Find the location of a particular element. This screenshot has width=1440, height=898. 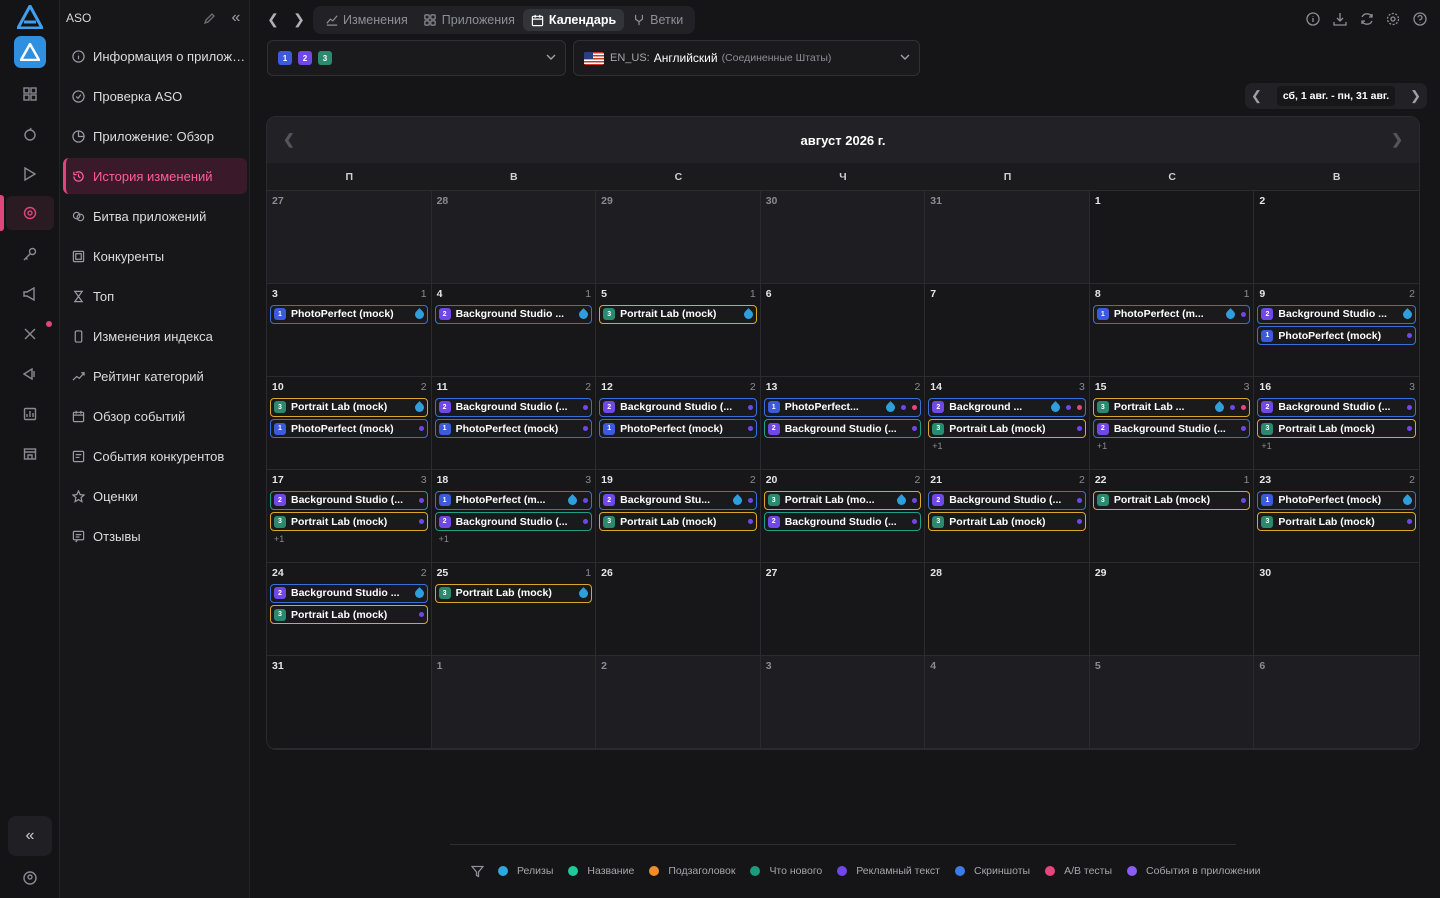

next-range-icon: ❯ is located at coordinates (1415, 96).